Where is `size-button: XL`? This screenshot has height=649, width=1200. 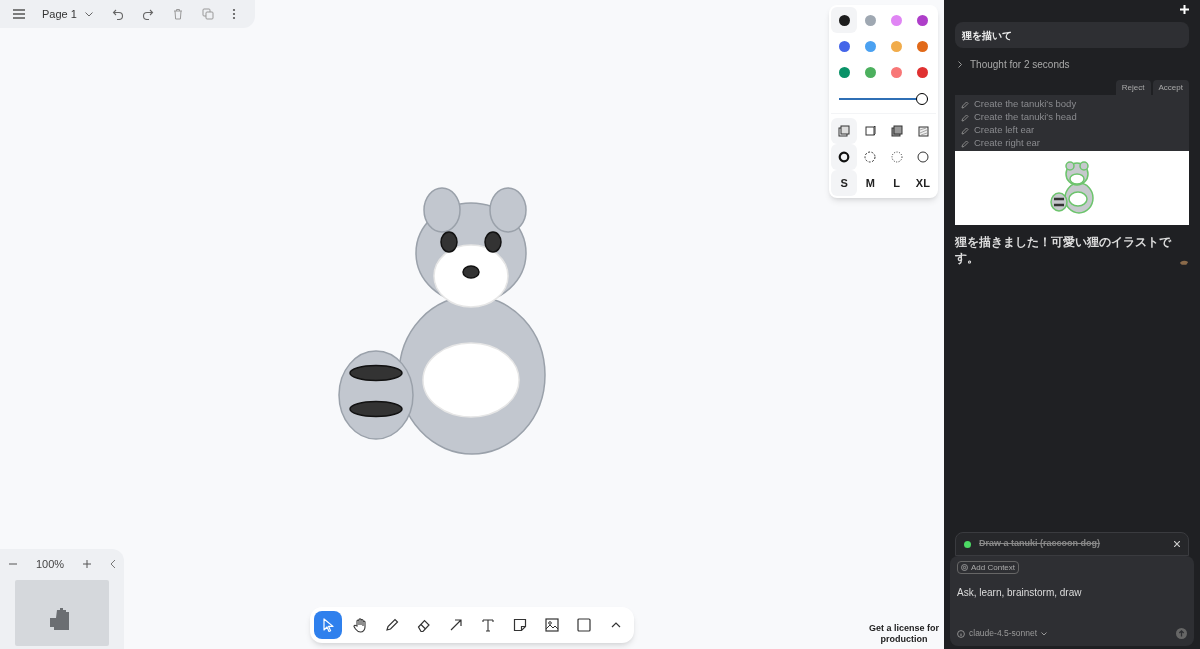
size-button: XL is located at coordinates (922, 183).